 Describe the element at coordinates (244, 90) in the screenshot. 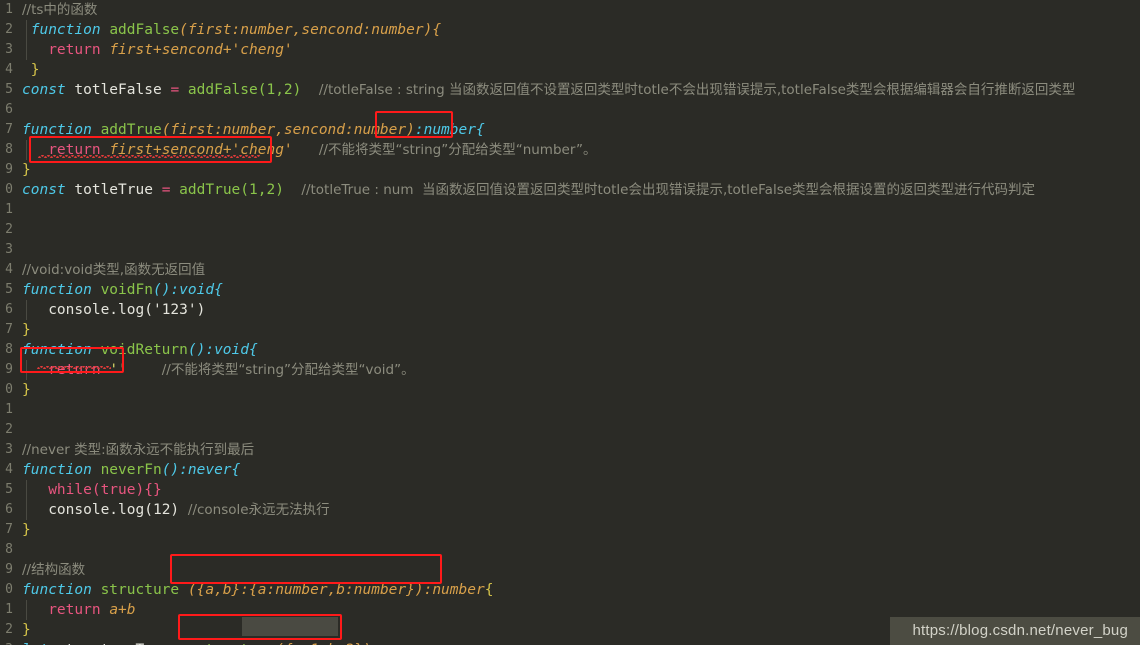

I see `call-addfalse: addFalse(1,2)` at that location.